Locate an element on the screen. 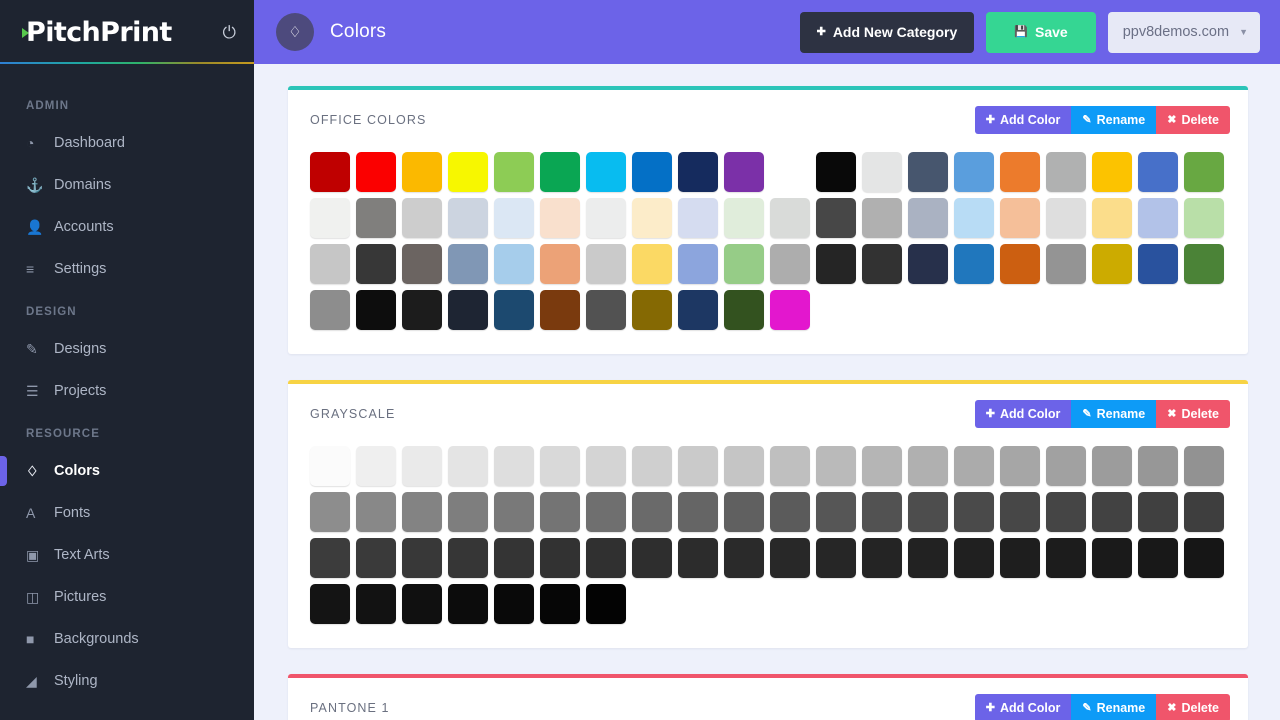  sidebar-item-dashboard: ◔ Dashboard is located at coordinates (127, 143).